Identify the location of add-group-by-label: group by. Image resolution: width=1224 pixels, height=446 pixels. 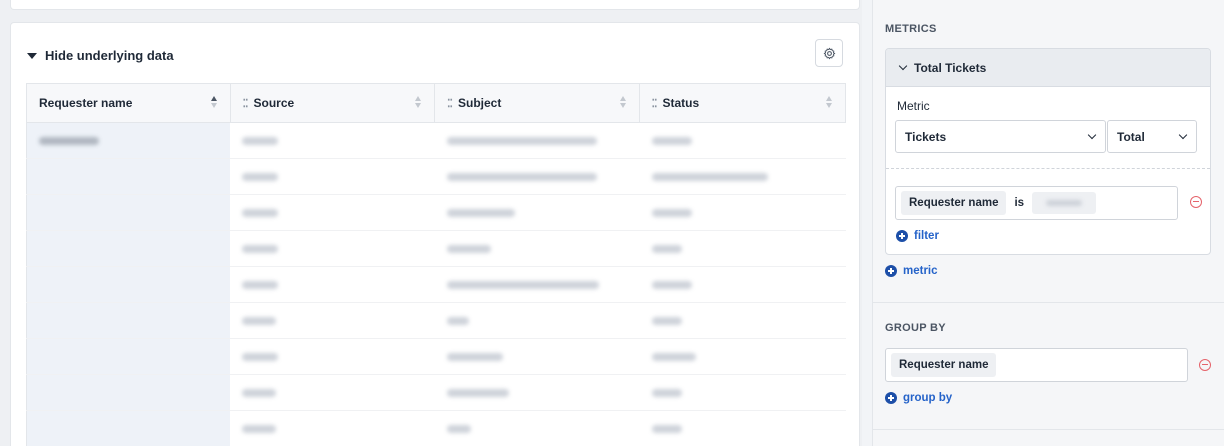
(928, 398).